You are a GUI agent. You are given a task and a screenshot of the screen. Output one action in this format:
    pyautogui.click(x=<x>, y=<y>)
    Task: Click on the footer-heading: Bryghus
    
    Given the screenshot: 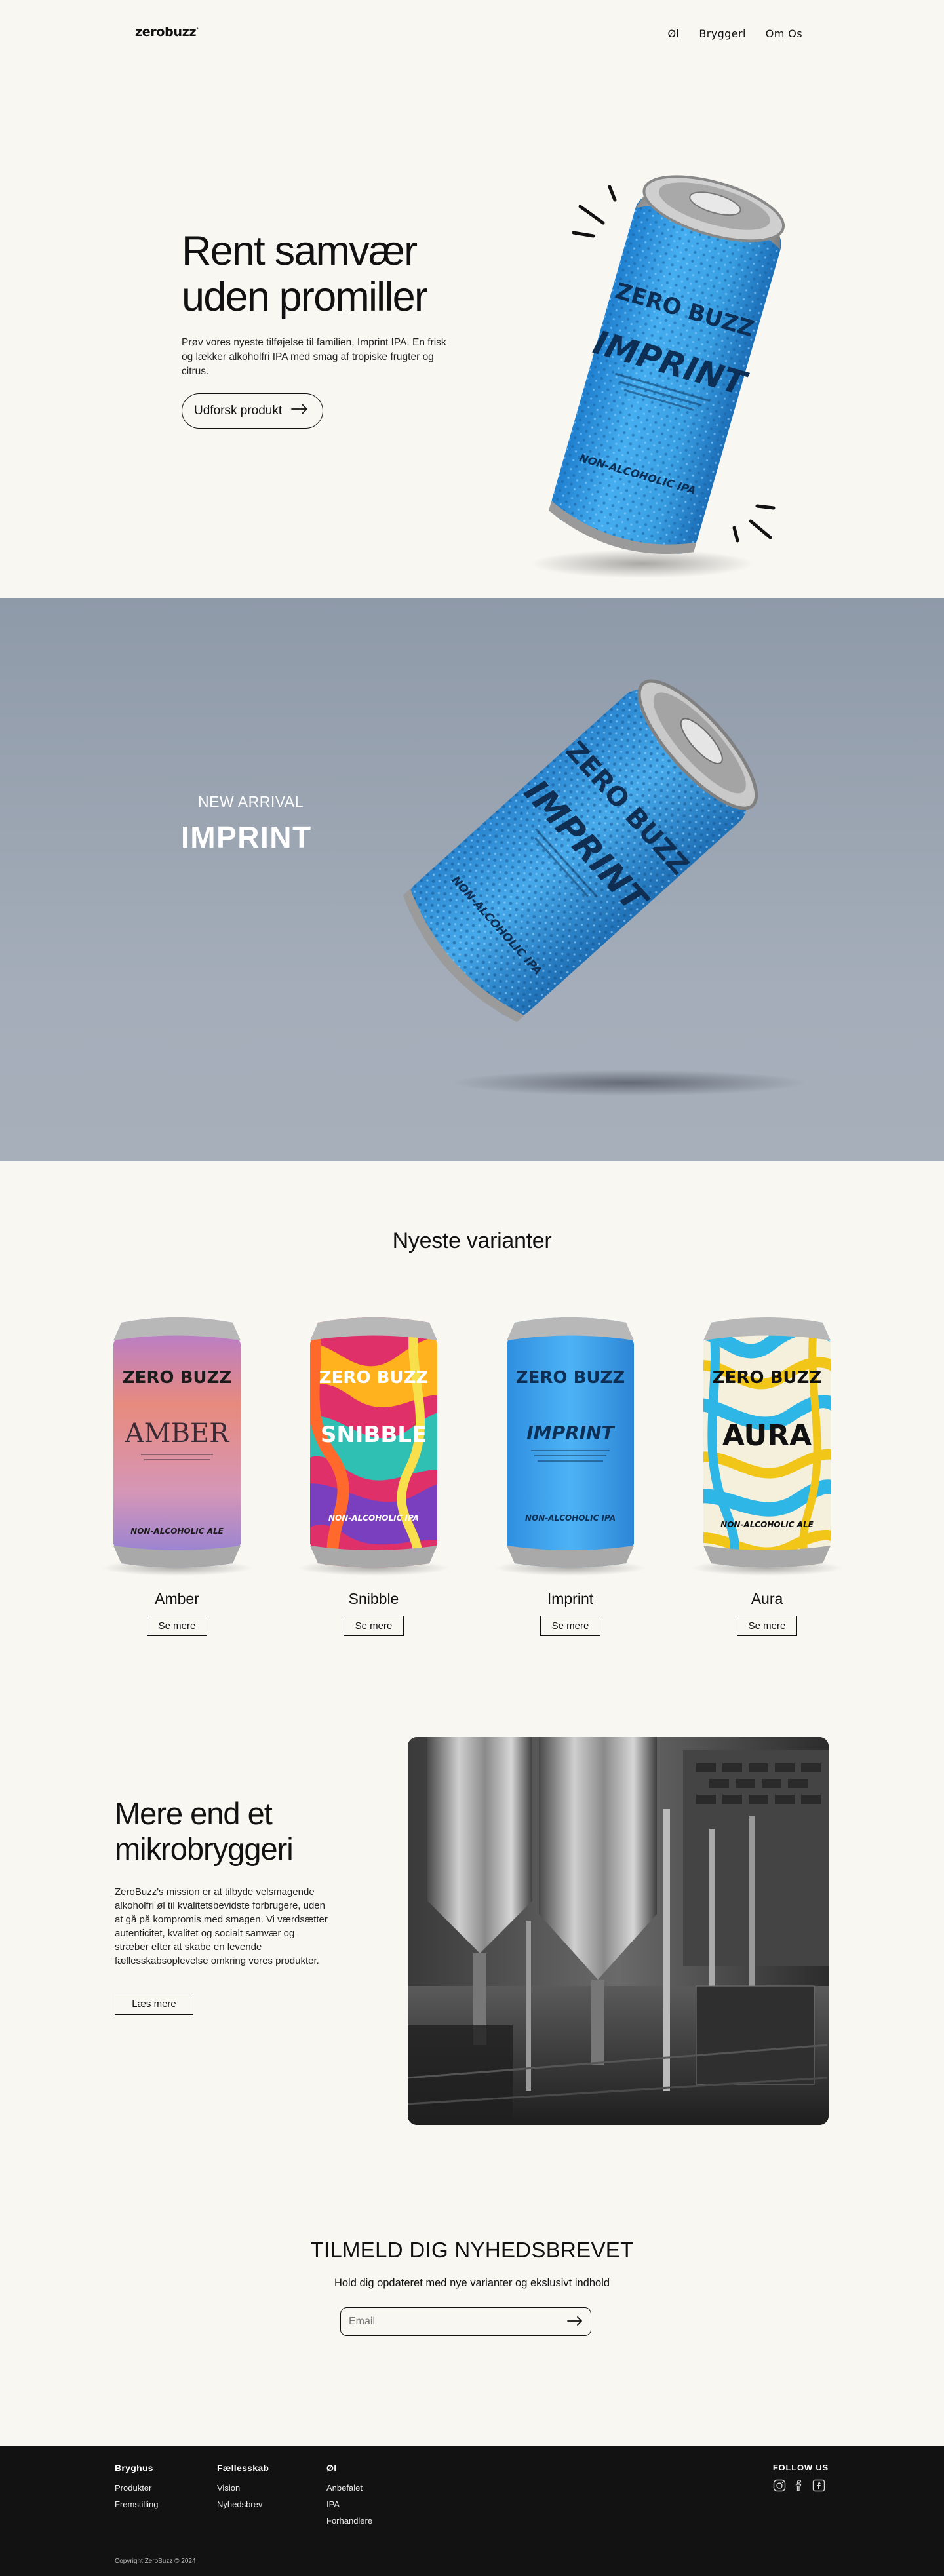 What is the action you would take?
    pyautogui.click(x=134, y=2468)
    